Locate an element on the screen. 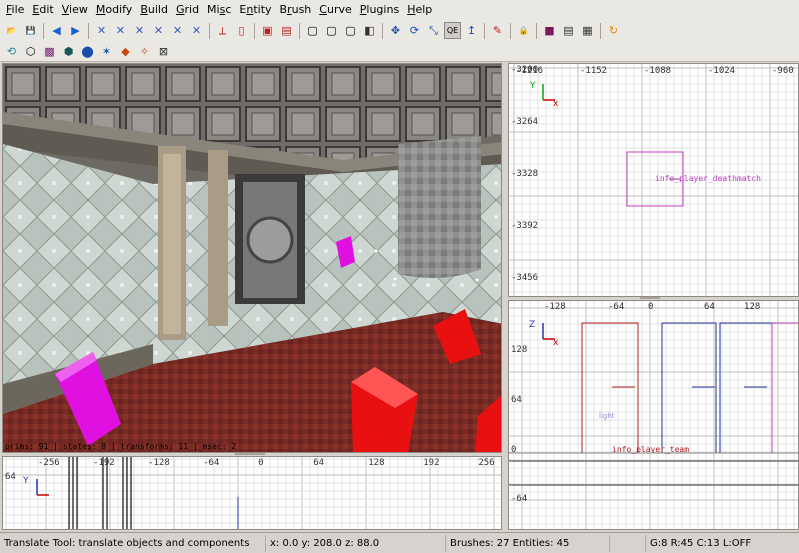  select-grow-icon: ✶ is located at coordinates (106, 51).